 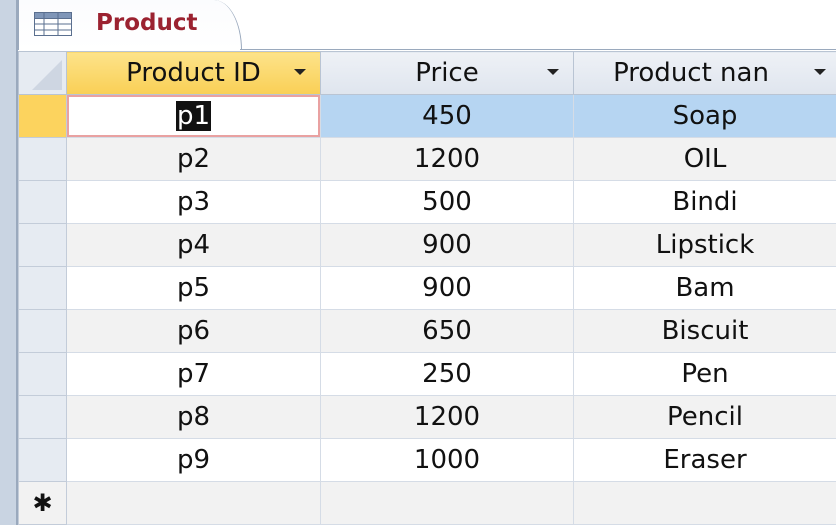 I want to click on column-header-label: Price, so click(x=447, y=73).